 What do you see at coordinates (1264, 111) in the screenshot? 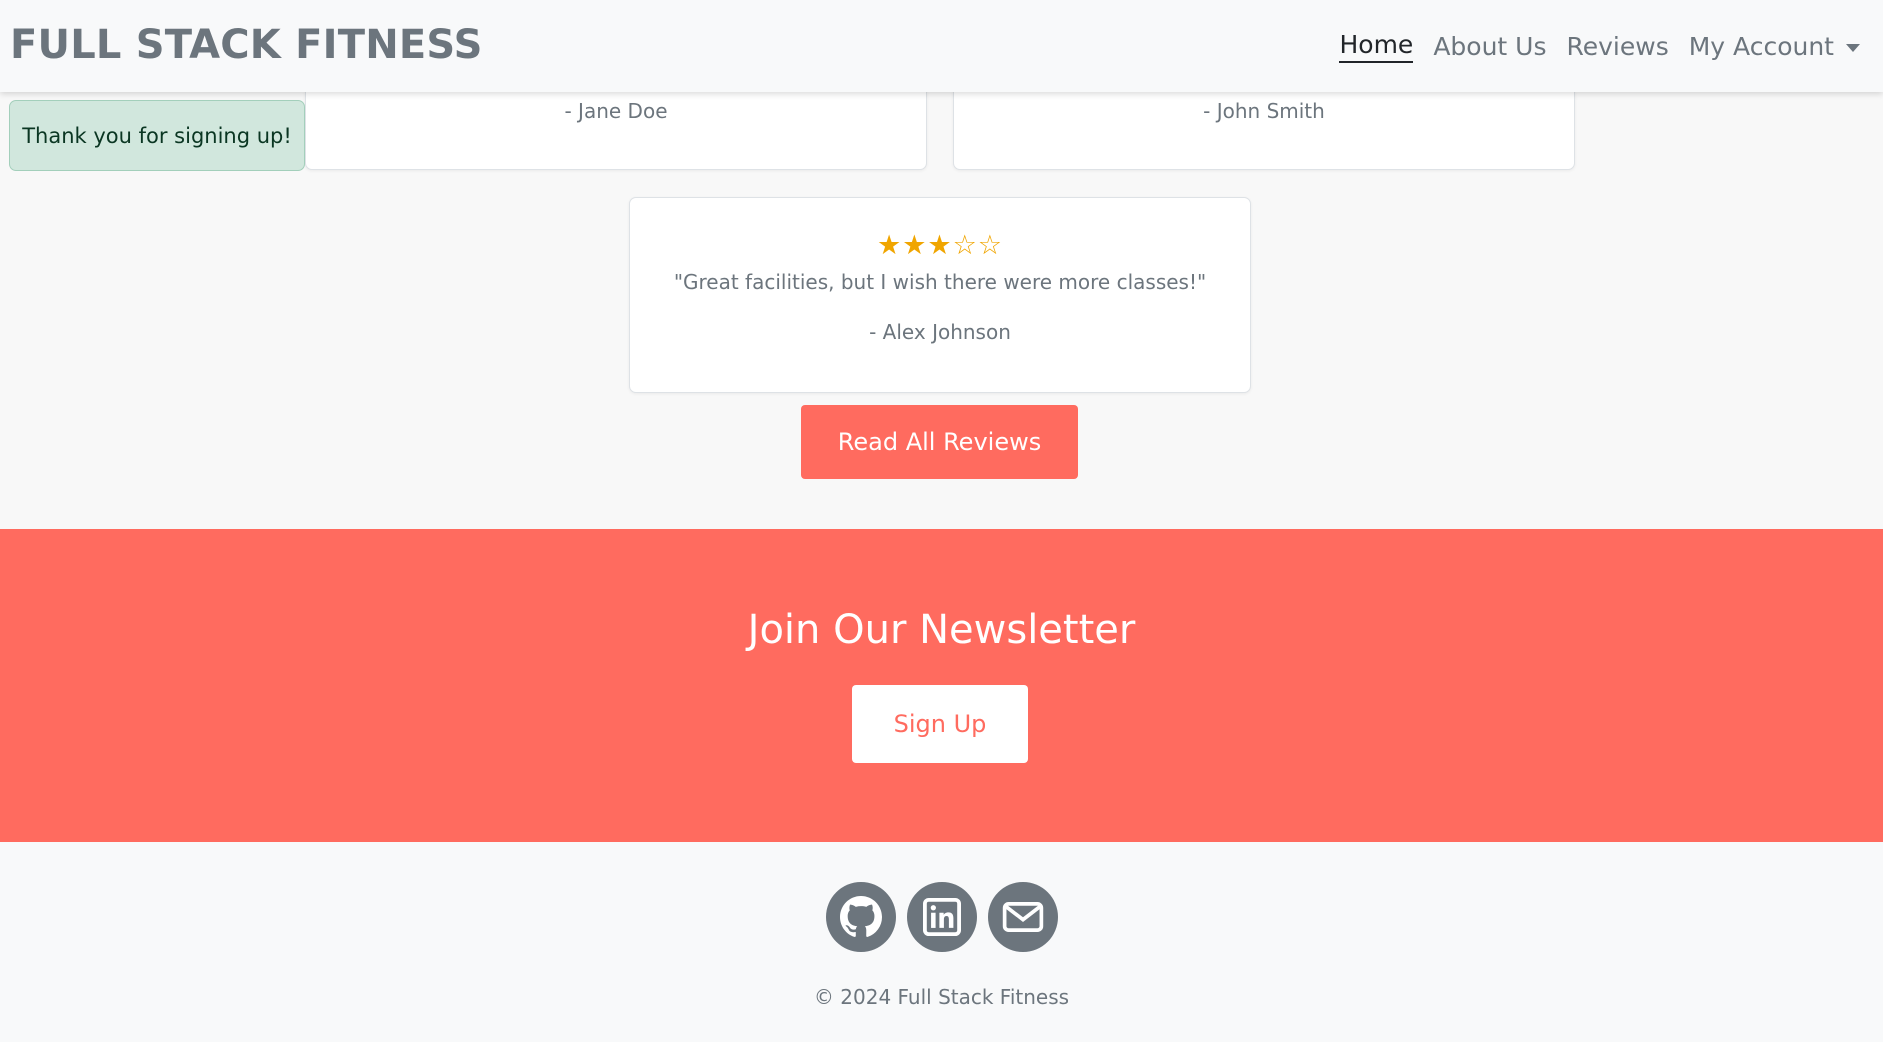
I see `review-author: - John Smith` at bounding box center [1264, 111].